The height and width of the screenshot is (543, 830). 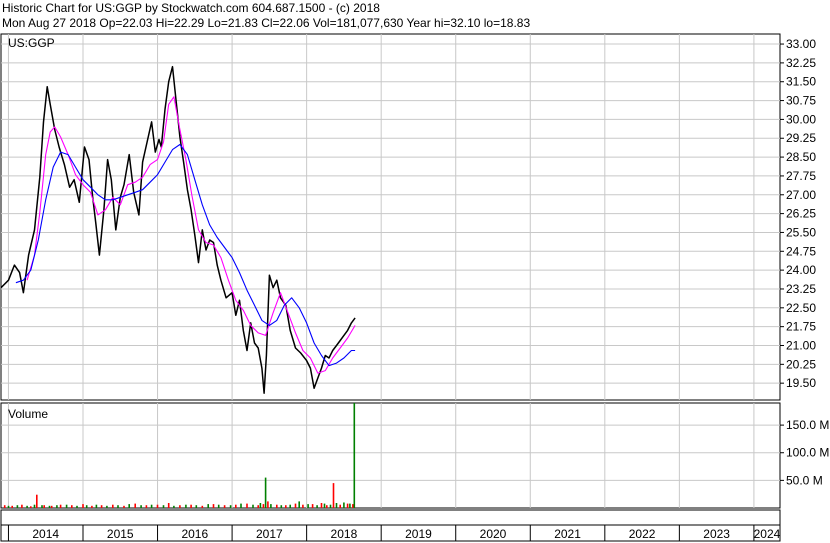 I want to click on x-tick-label: 2023, so click(x=716, y=534).